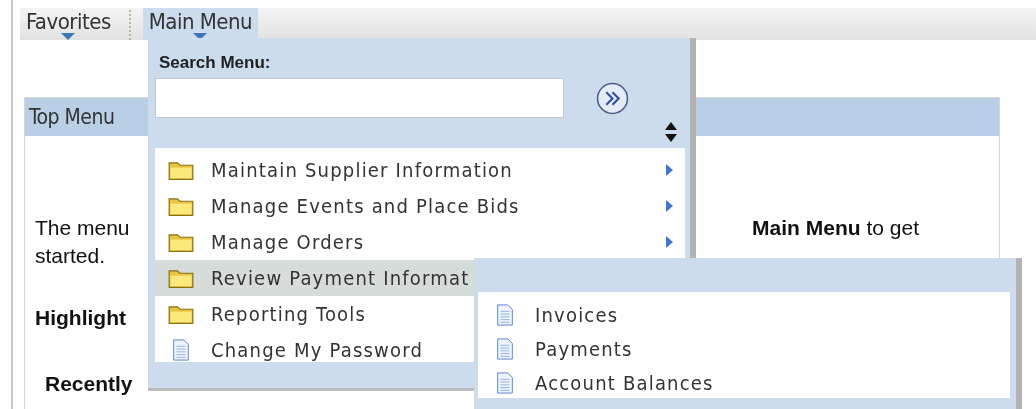  I want to click on recent-text: Recently, so click(89, 383).